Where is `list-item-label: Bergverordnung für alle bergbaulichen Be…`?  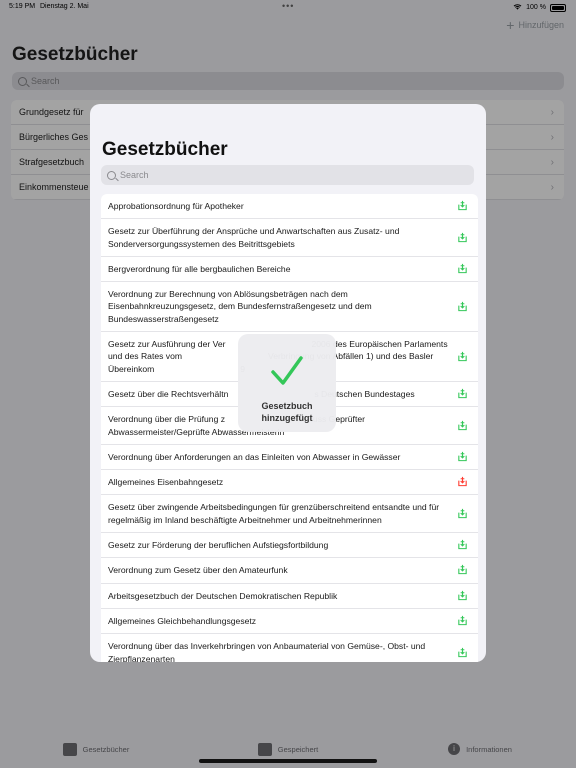
list-item-label: Bergverordnung für alle bergbaulichen Be… is located at coordinates (199, 268).